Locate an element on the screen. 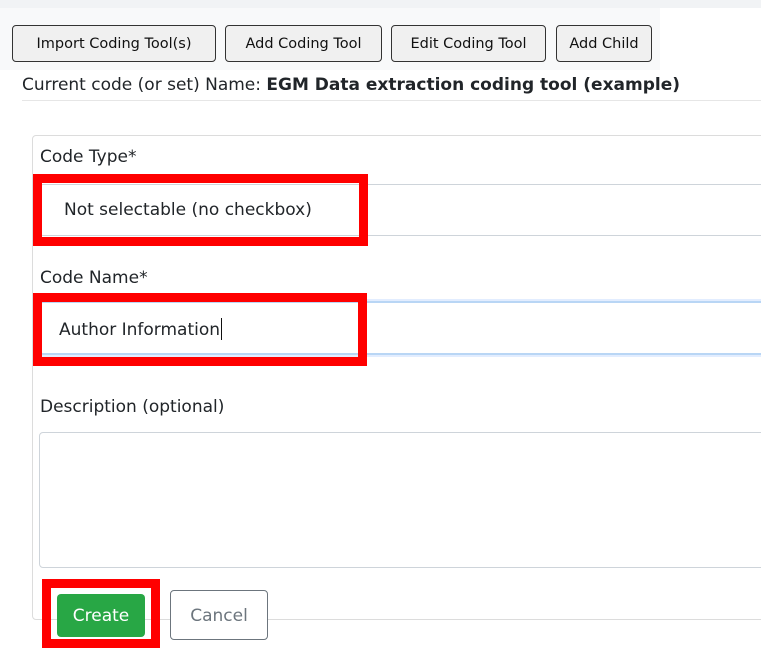 The image size is (761, 648). create-button: Create is located at coordinates (101, 615).